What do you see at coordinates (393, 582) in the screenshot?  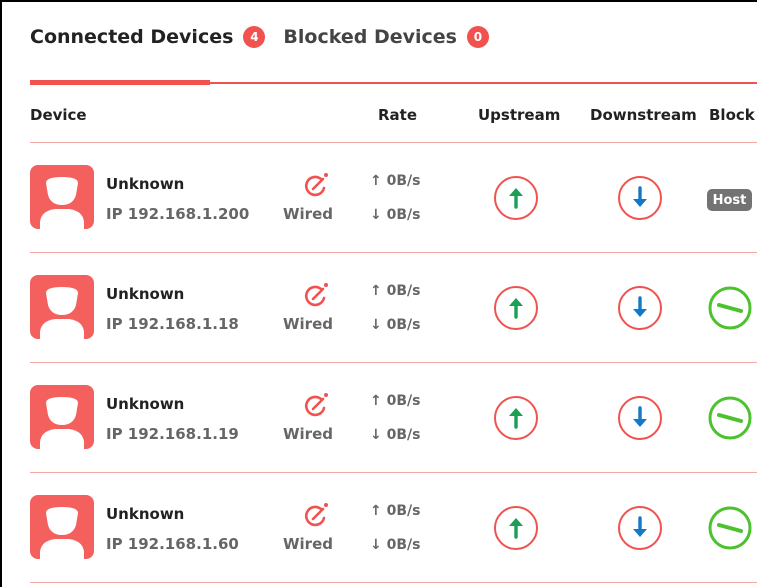 I see `row-divider` at bounding box center [393, 582].